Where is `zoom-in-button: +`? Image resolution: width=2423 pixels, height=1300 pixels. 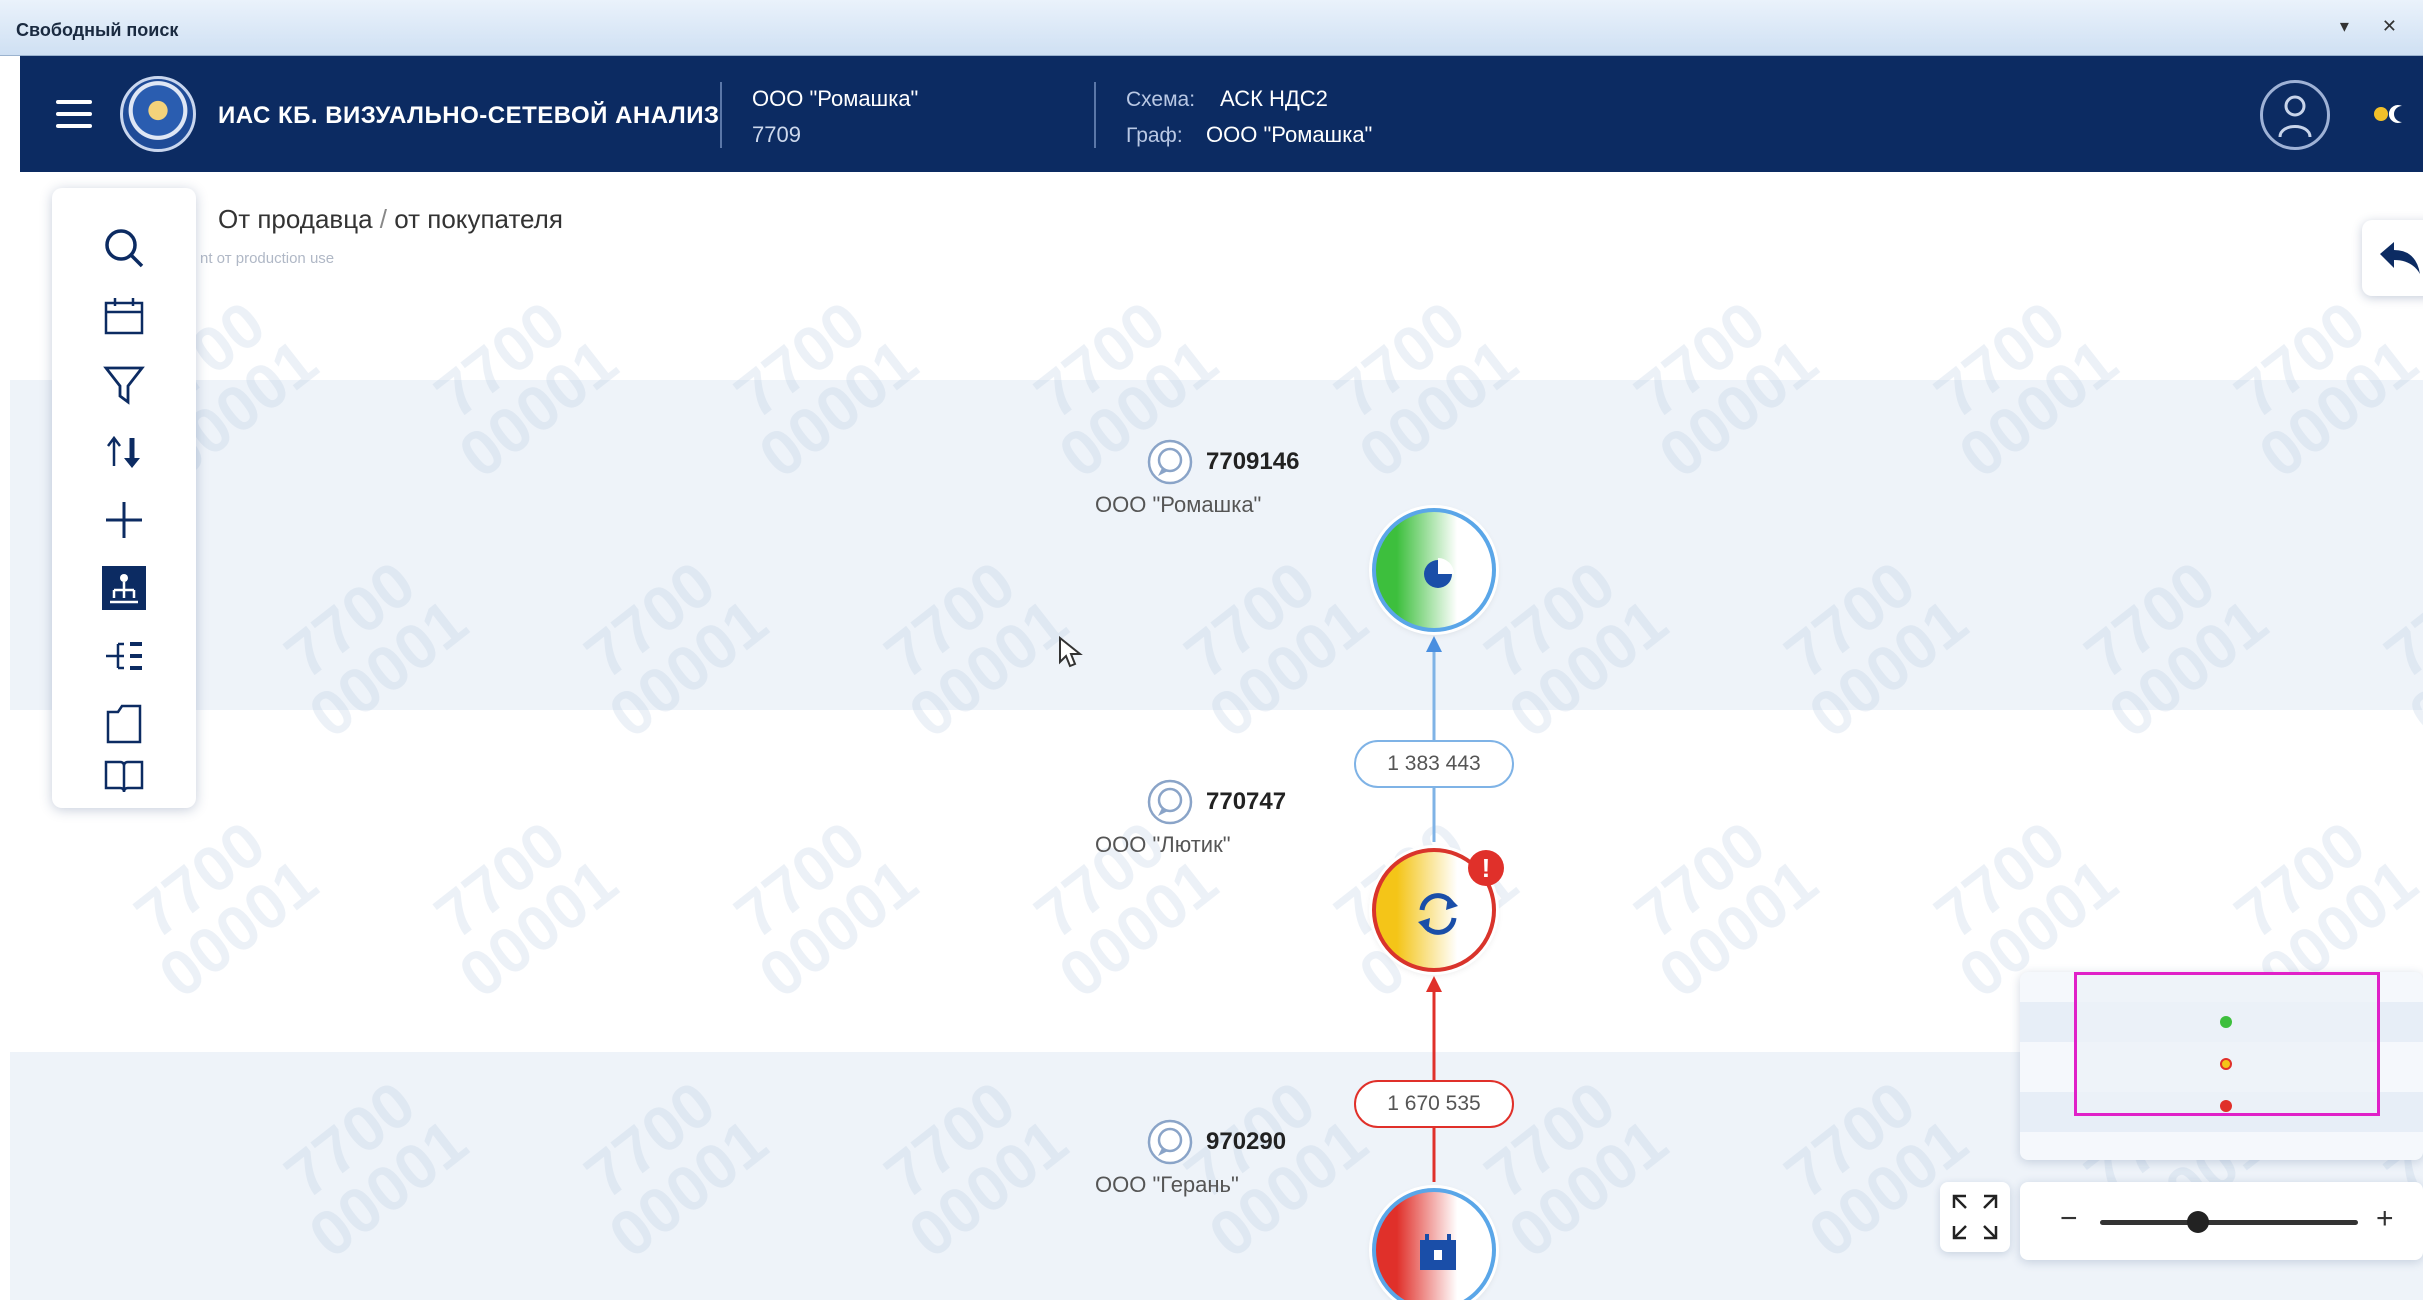 zoom-in-button: + is located at coordinates (2385, 1219).